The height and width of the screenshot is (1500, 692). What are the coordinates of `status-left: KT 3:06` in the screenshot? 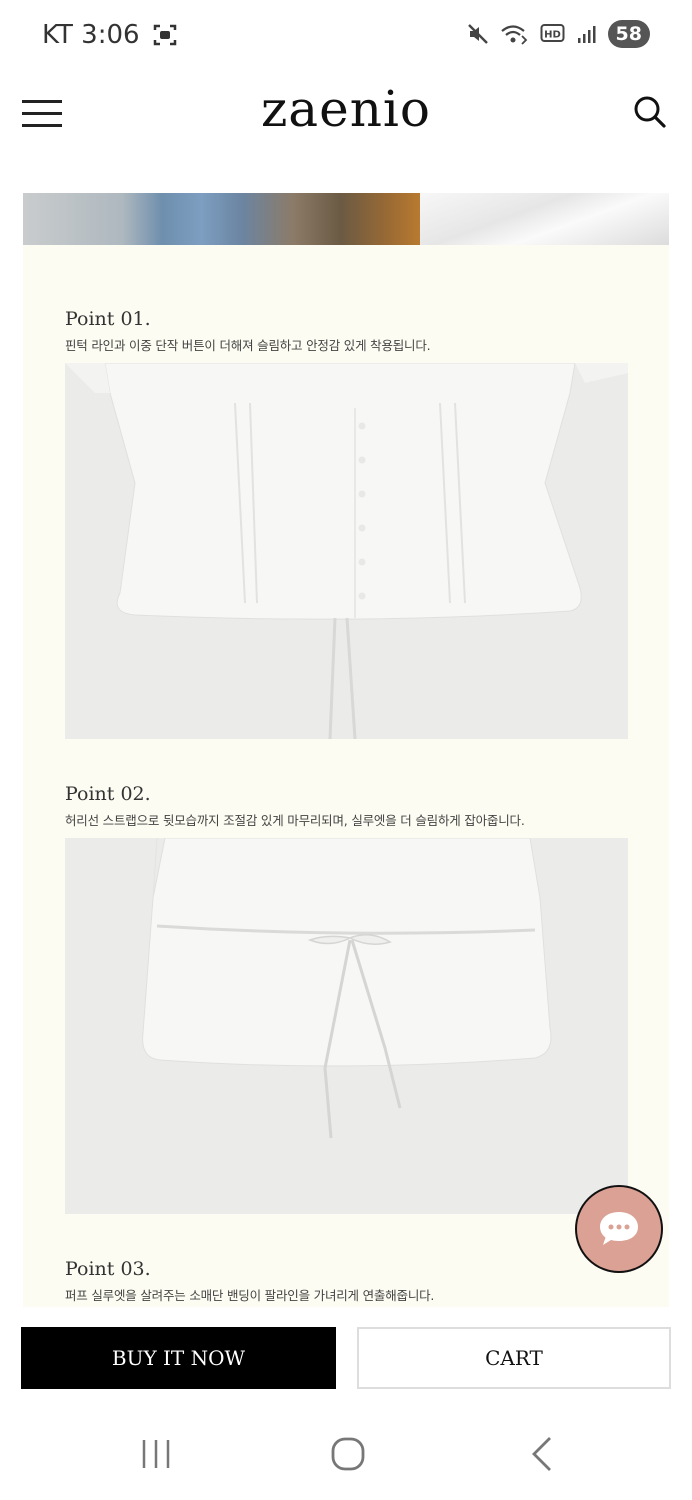 It's located at (110, 35).